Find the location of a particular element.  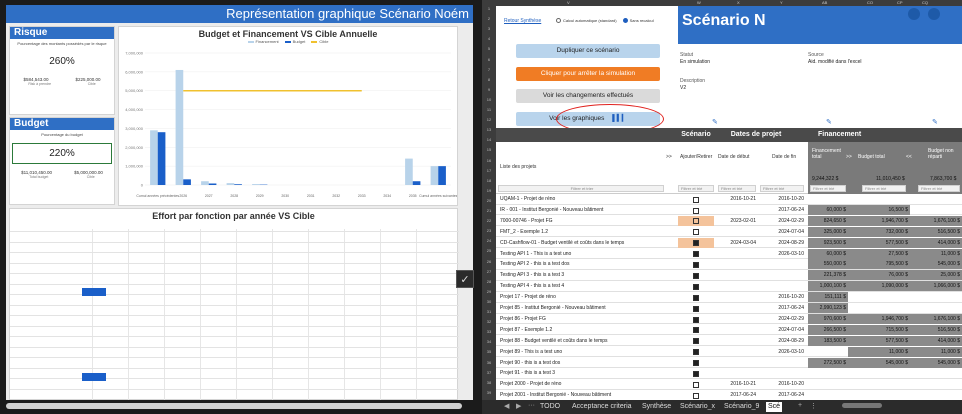

row-number: 17 is located at coordinates (489, 170).